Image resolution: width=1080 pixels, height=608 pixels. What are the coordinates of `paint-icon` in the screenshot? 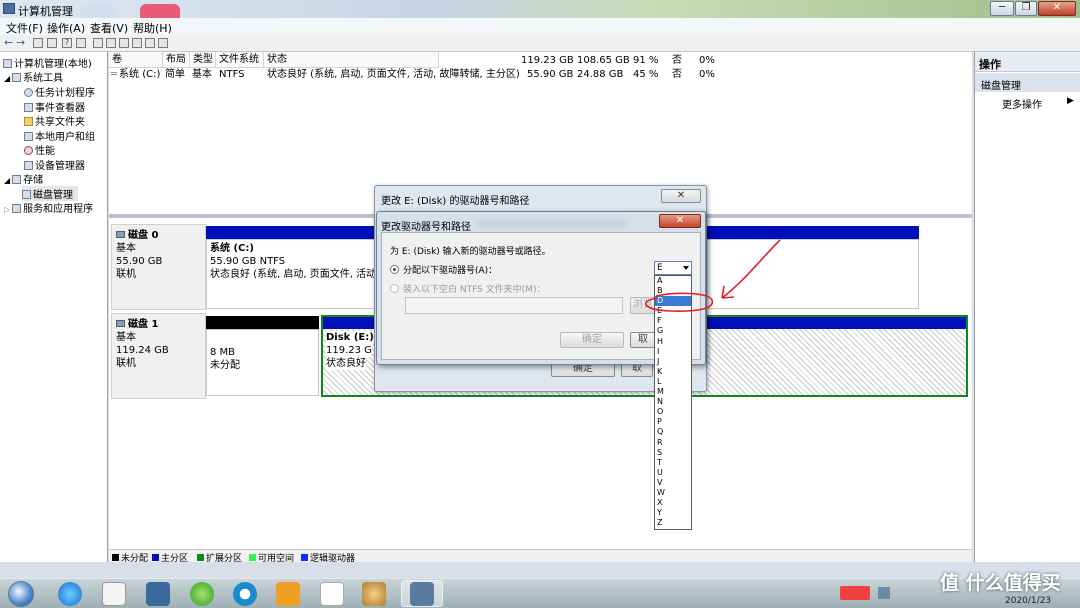 It's located at (374, 594).